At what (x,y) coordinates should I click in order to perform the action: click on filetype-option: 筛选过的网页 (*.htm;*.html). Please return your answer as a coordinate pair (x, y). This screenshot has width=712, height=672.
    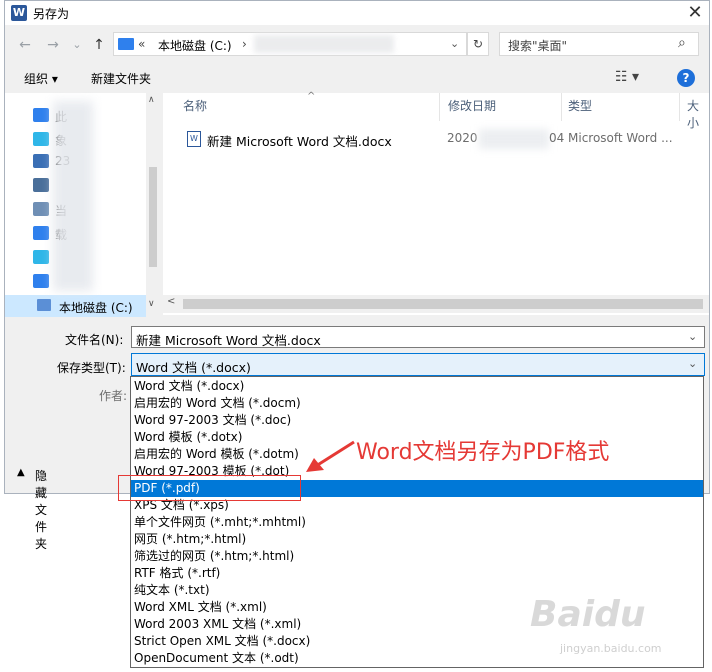
    Looking at the image, I should click on (417, 556).